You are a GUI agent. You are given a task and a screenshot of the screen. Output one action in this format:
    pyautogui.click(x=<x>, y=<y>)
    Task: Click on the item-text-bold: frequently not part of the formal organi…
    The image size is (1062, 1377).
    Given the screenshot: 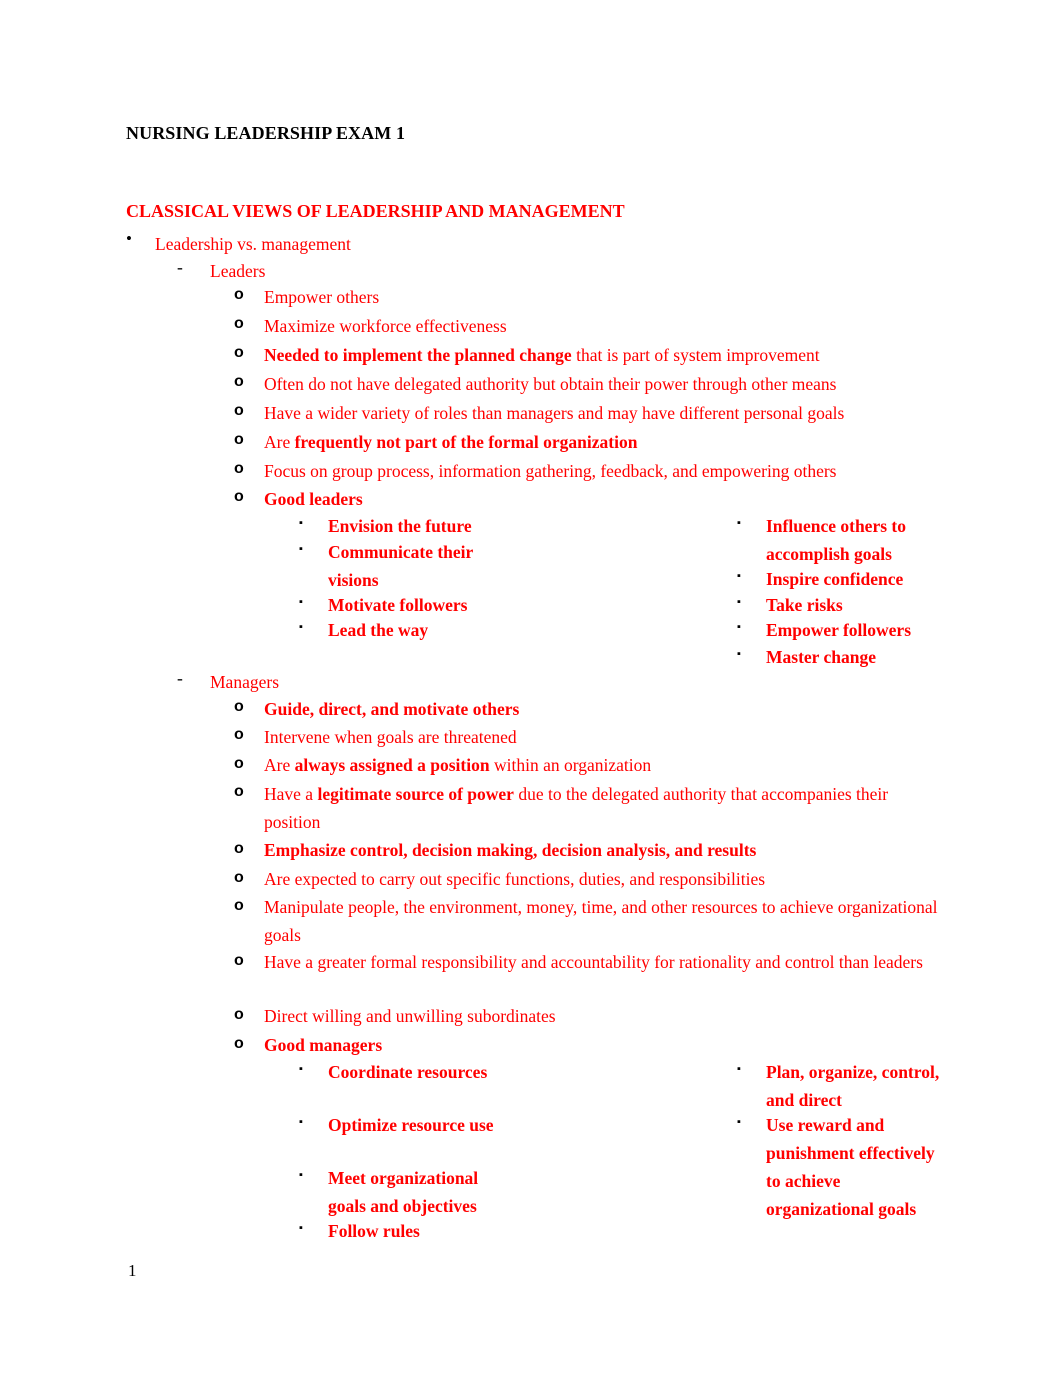 What is the action you would take?
    pyautogui.click(x=466, y=442)
    